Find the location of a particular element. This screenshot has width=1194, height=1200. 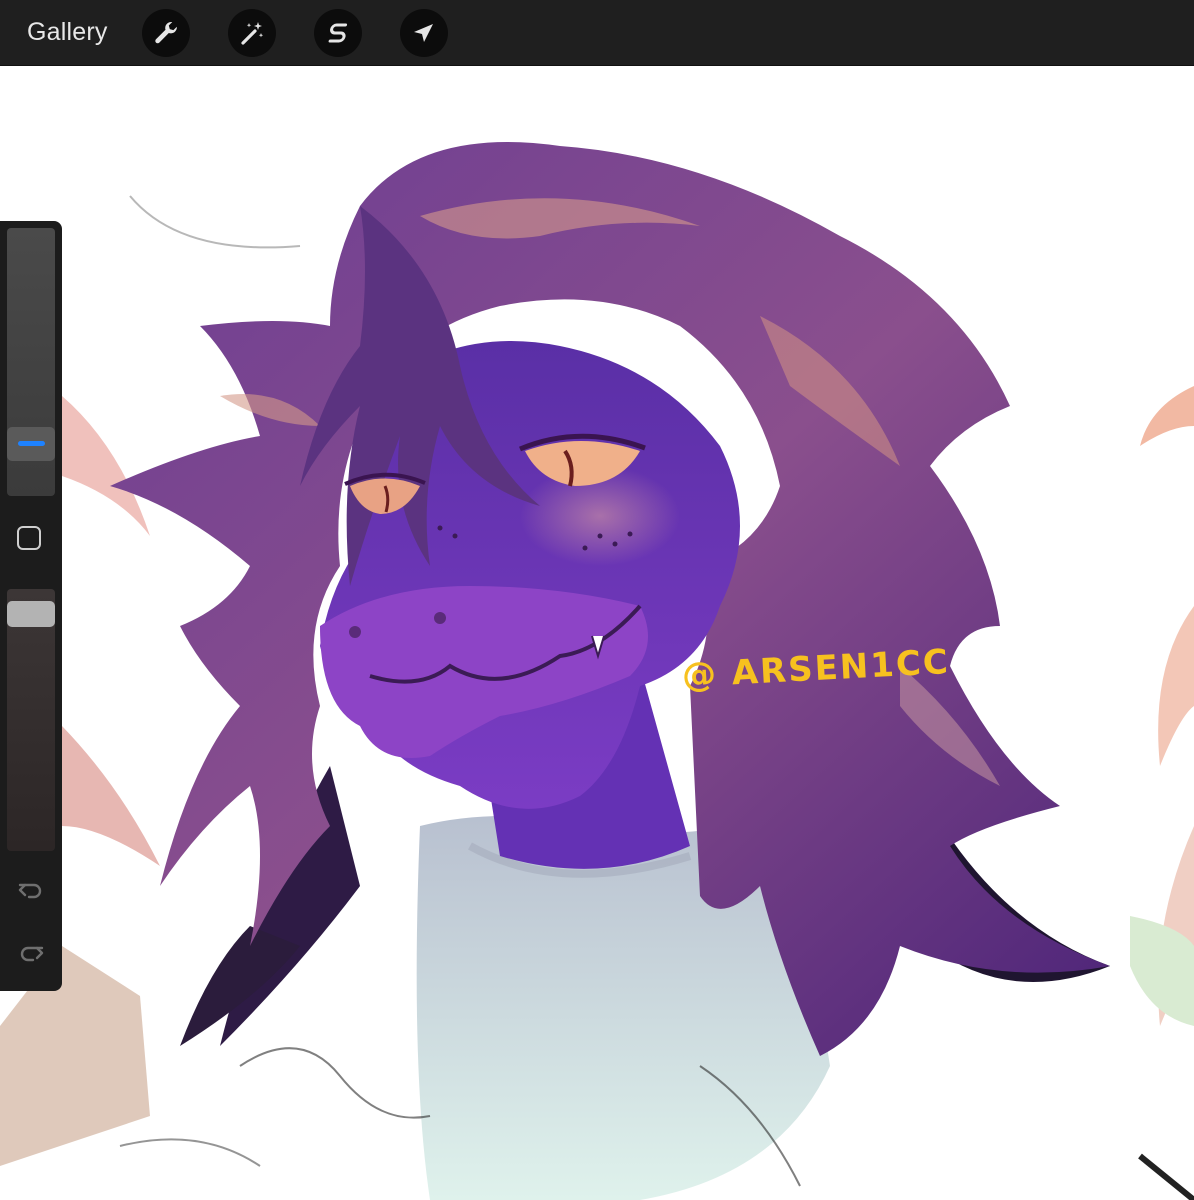

top-toolbar: Gallery is located at coordinates (597, 33).